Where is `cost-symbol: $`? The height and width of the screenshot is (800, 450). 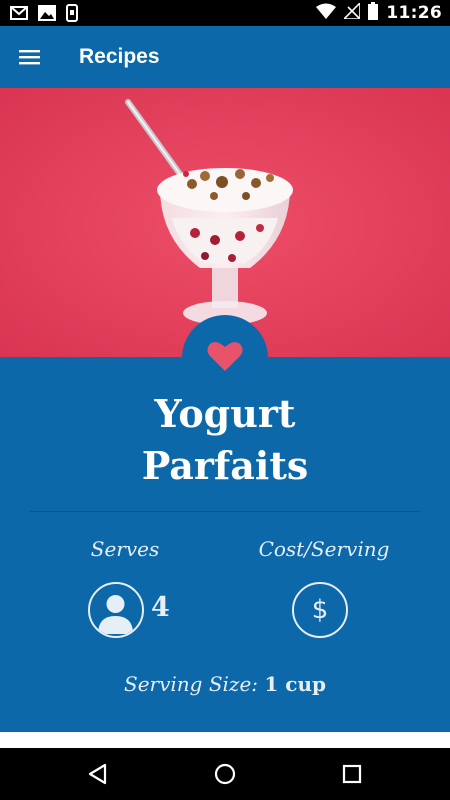
cost-symbol: $ is located at coordinates (320, 610).